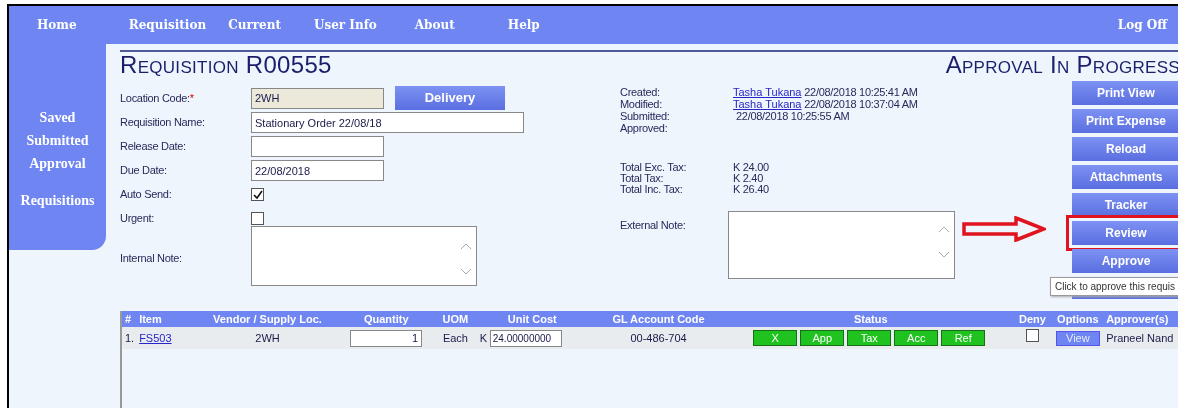  Describe the element at coordinates (1032, 319) in the screenshot. I see `column-header: Deny` at that location.